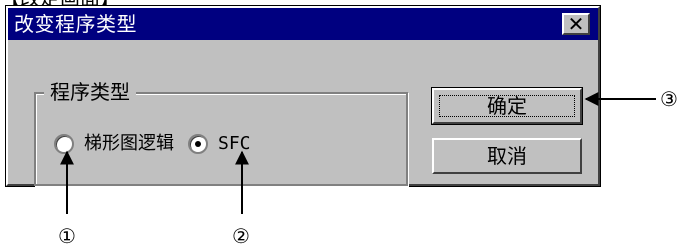 This screenshot has width=680, height=250. What do you see at coordinates (67, 236) in the screenshot?
I see `annotation-1: ①` at bounding box center [67, 236].